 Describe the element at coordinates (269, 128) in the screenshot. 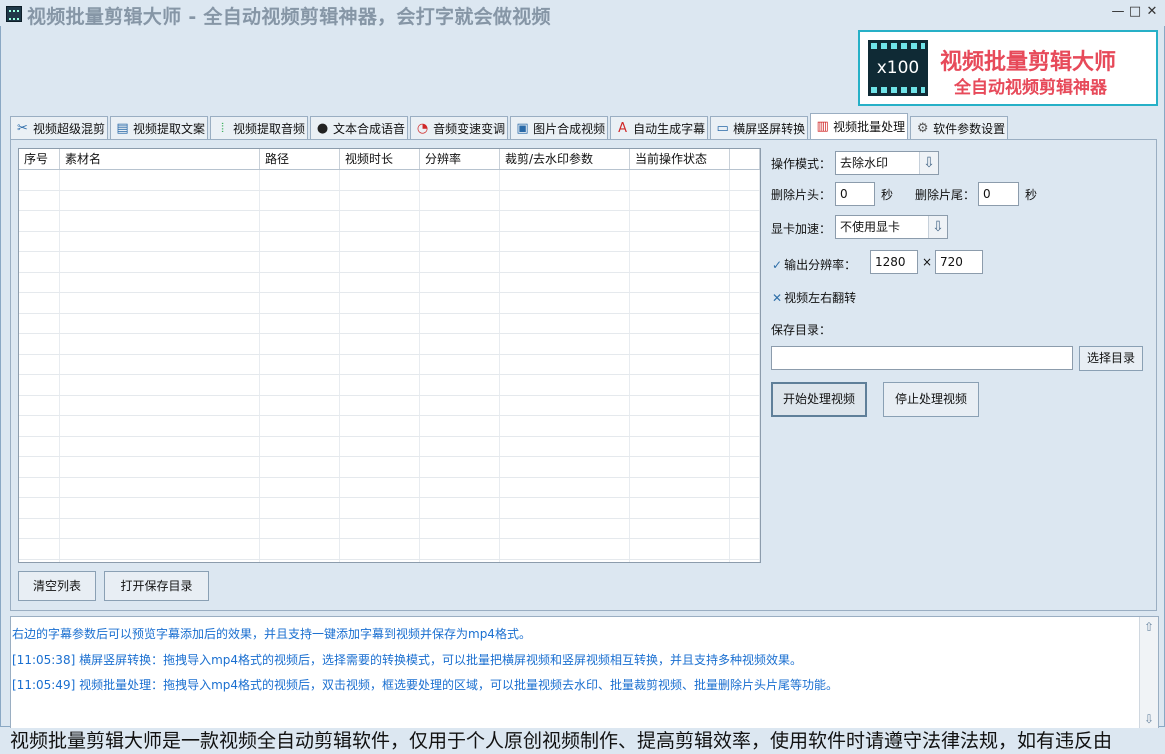

I see `tab-label: 视频提取音频` at that location.